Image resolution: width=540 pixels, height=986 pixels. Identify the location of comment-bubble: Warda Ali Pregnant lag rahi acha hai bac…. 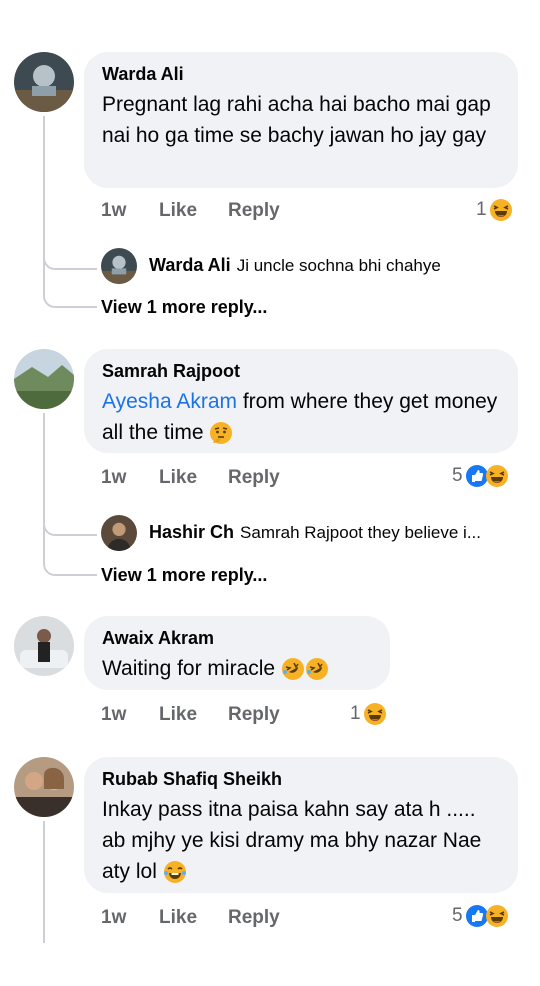
(301, 120).